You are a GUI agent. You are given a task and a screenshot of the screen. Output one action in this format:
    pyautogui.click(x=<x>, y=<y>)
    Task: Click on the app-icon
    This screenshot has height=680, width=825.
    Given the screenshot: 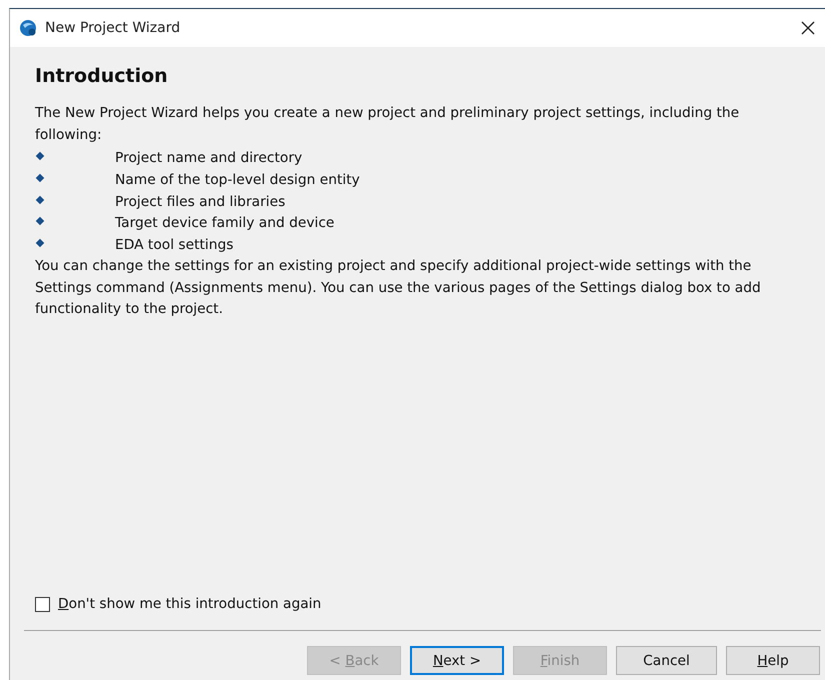 What is the action you would take?
    pyautogui.click(x=28, y=28)
    